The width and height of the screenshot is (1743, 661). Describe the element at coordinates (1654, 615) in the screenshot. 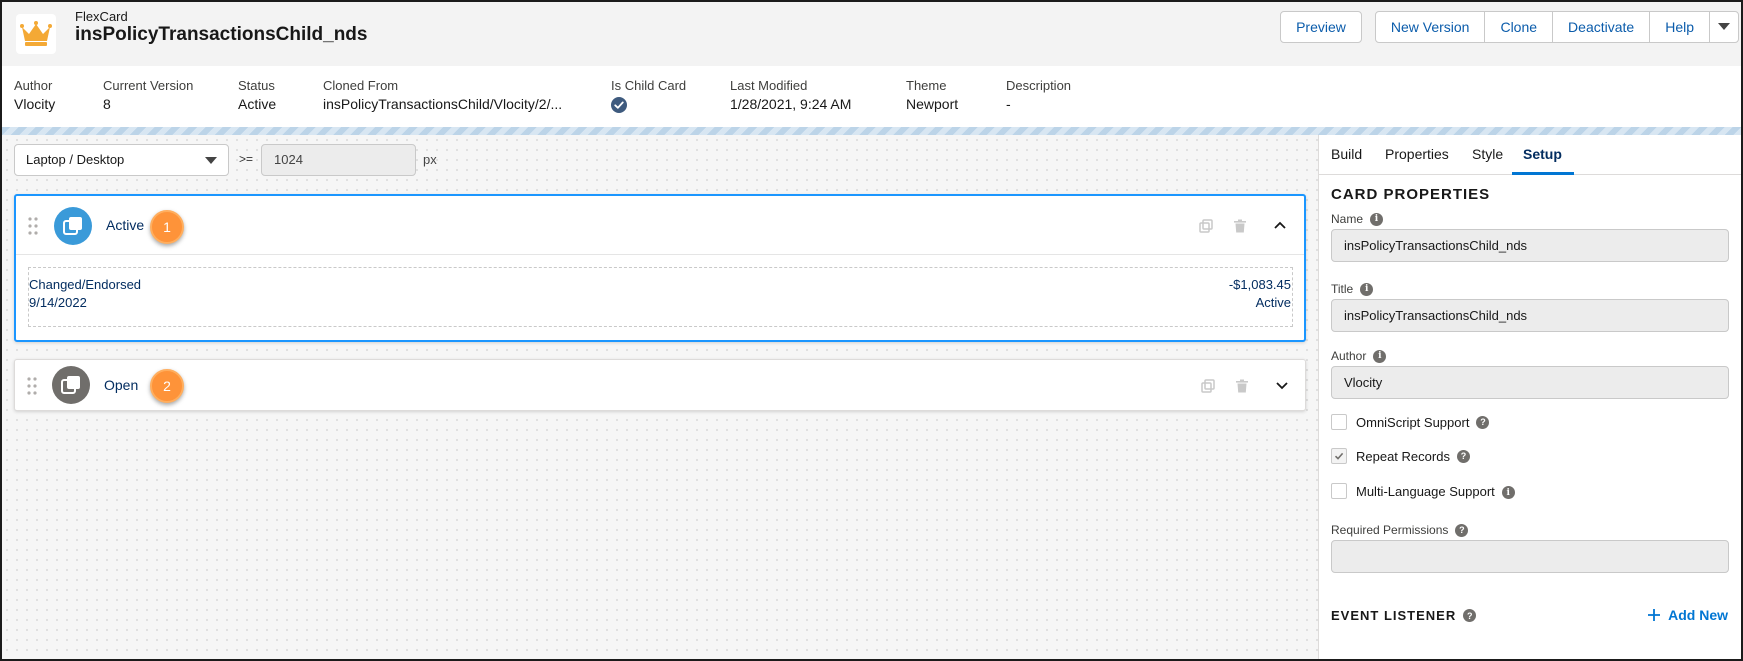

I see `plus-icon` at that location.